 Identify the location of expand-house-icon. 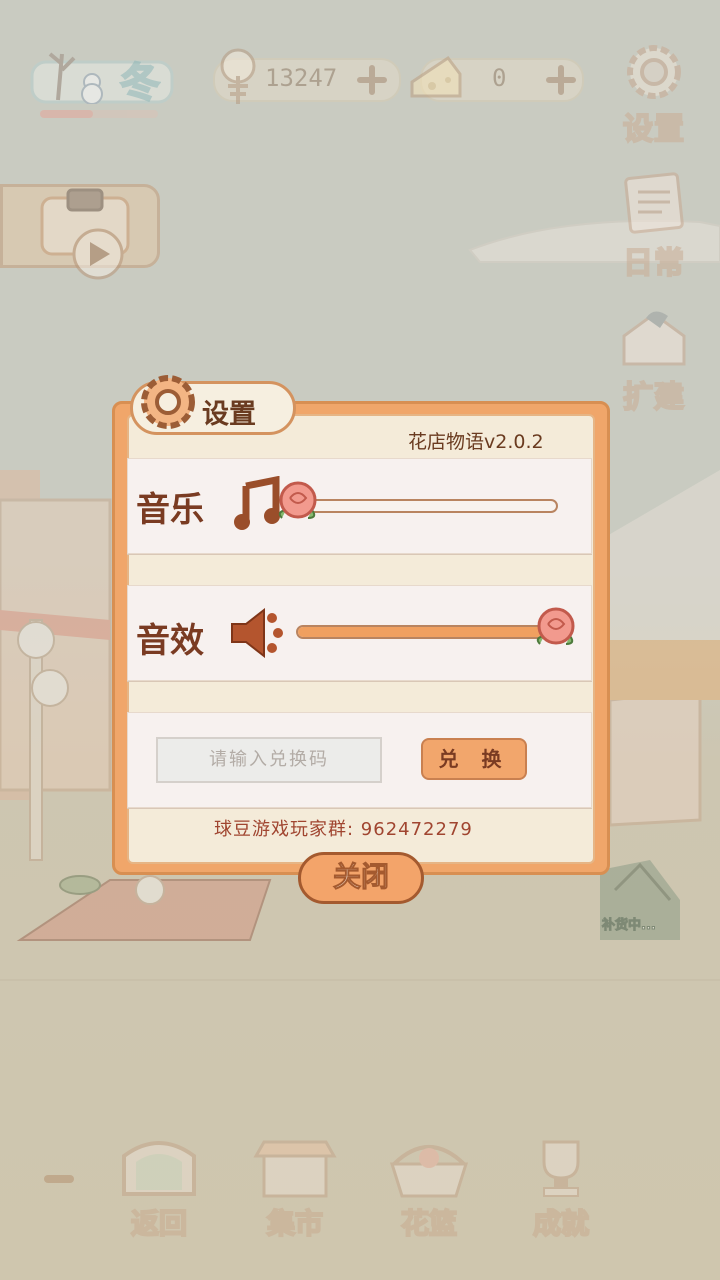
(654, 338).